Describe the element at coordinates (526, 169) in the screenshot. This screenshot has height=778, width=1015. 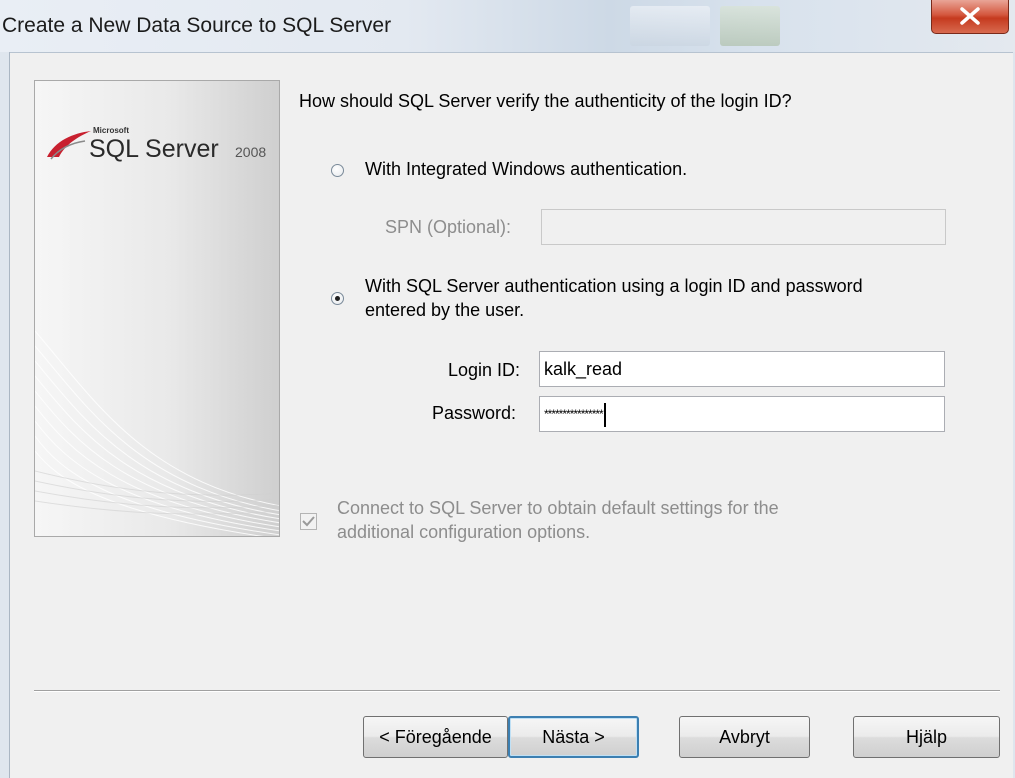
I see `integrated-auth-label: With Integrated Windows authentication.` at that location.